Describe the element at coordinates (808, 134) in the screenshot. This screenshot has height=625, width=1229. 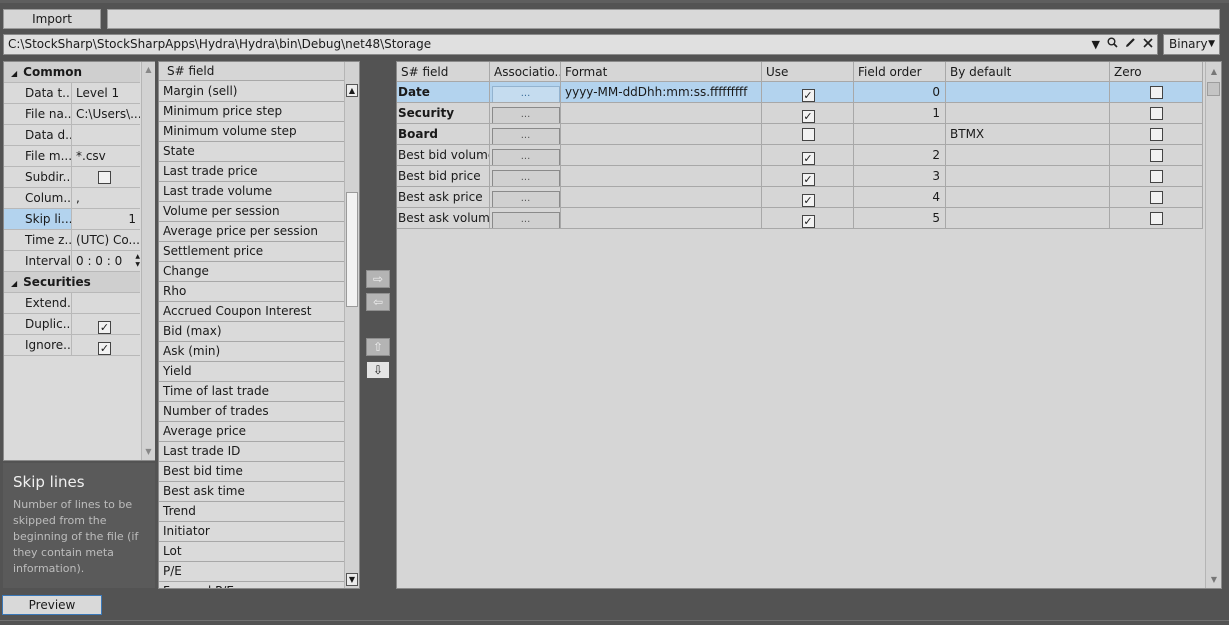
I see `use-checkbox` at that location.